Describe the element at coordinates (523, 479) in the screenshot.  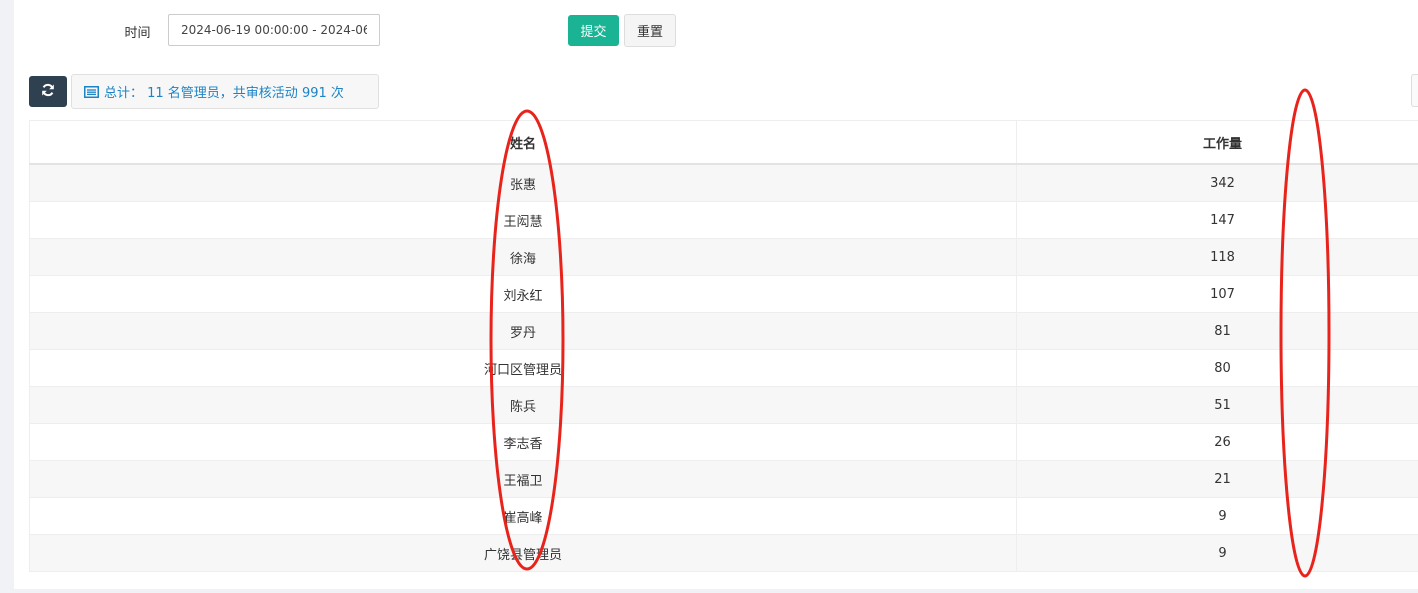
I see `cell-name: 王福卫` at that location.